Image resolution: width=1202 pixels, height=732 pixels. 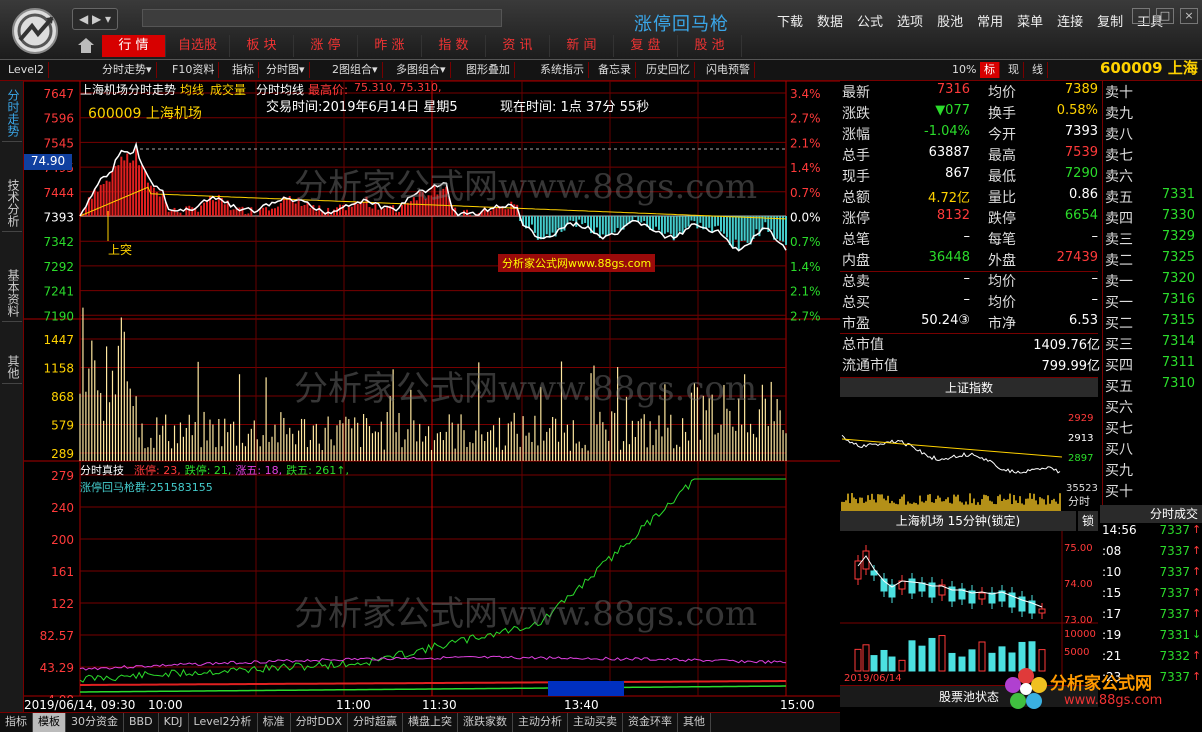 What do you see at coordinates (198, 46) in the screenshot?
I see `tab-main: 自选股` at bounding box center [198, 46].